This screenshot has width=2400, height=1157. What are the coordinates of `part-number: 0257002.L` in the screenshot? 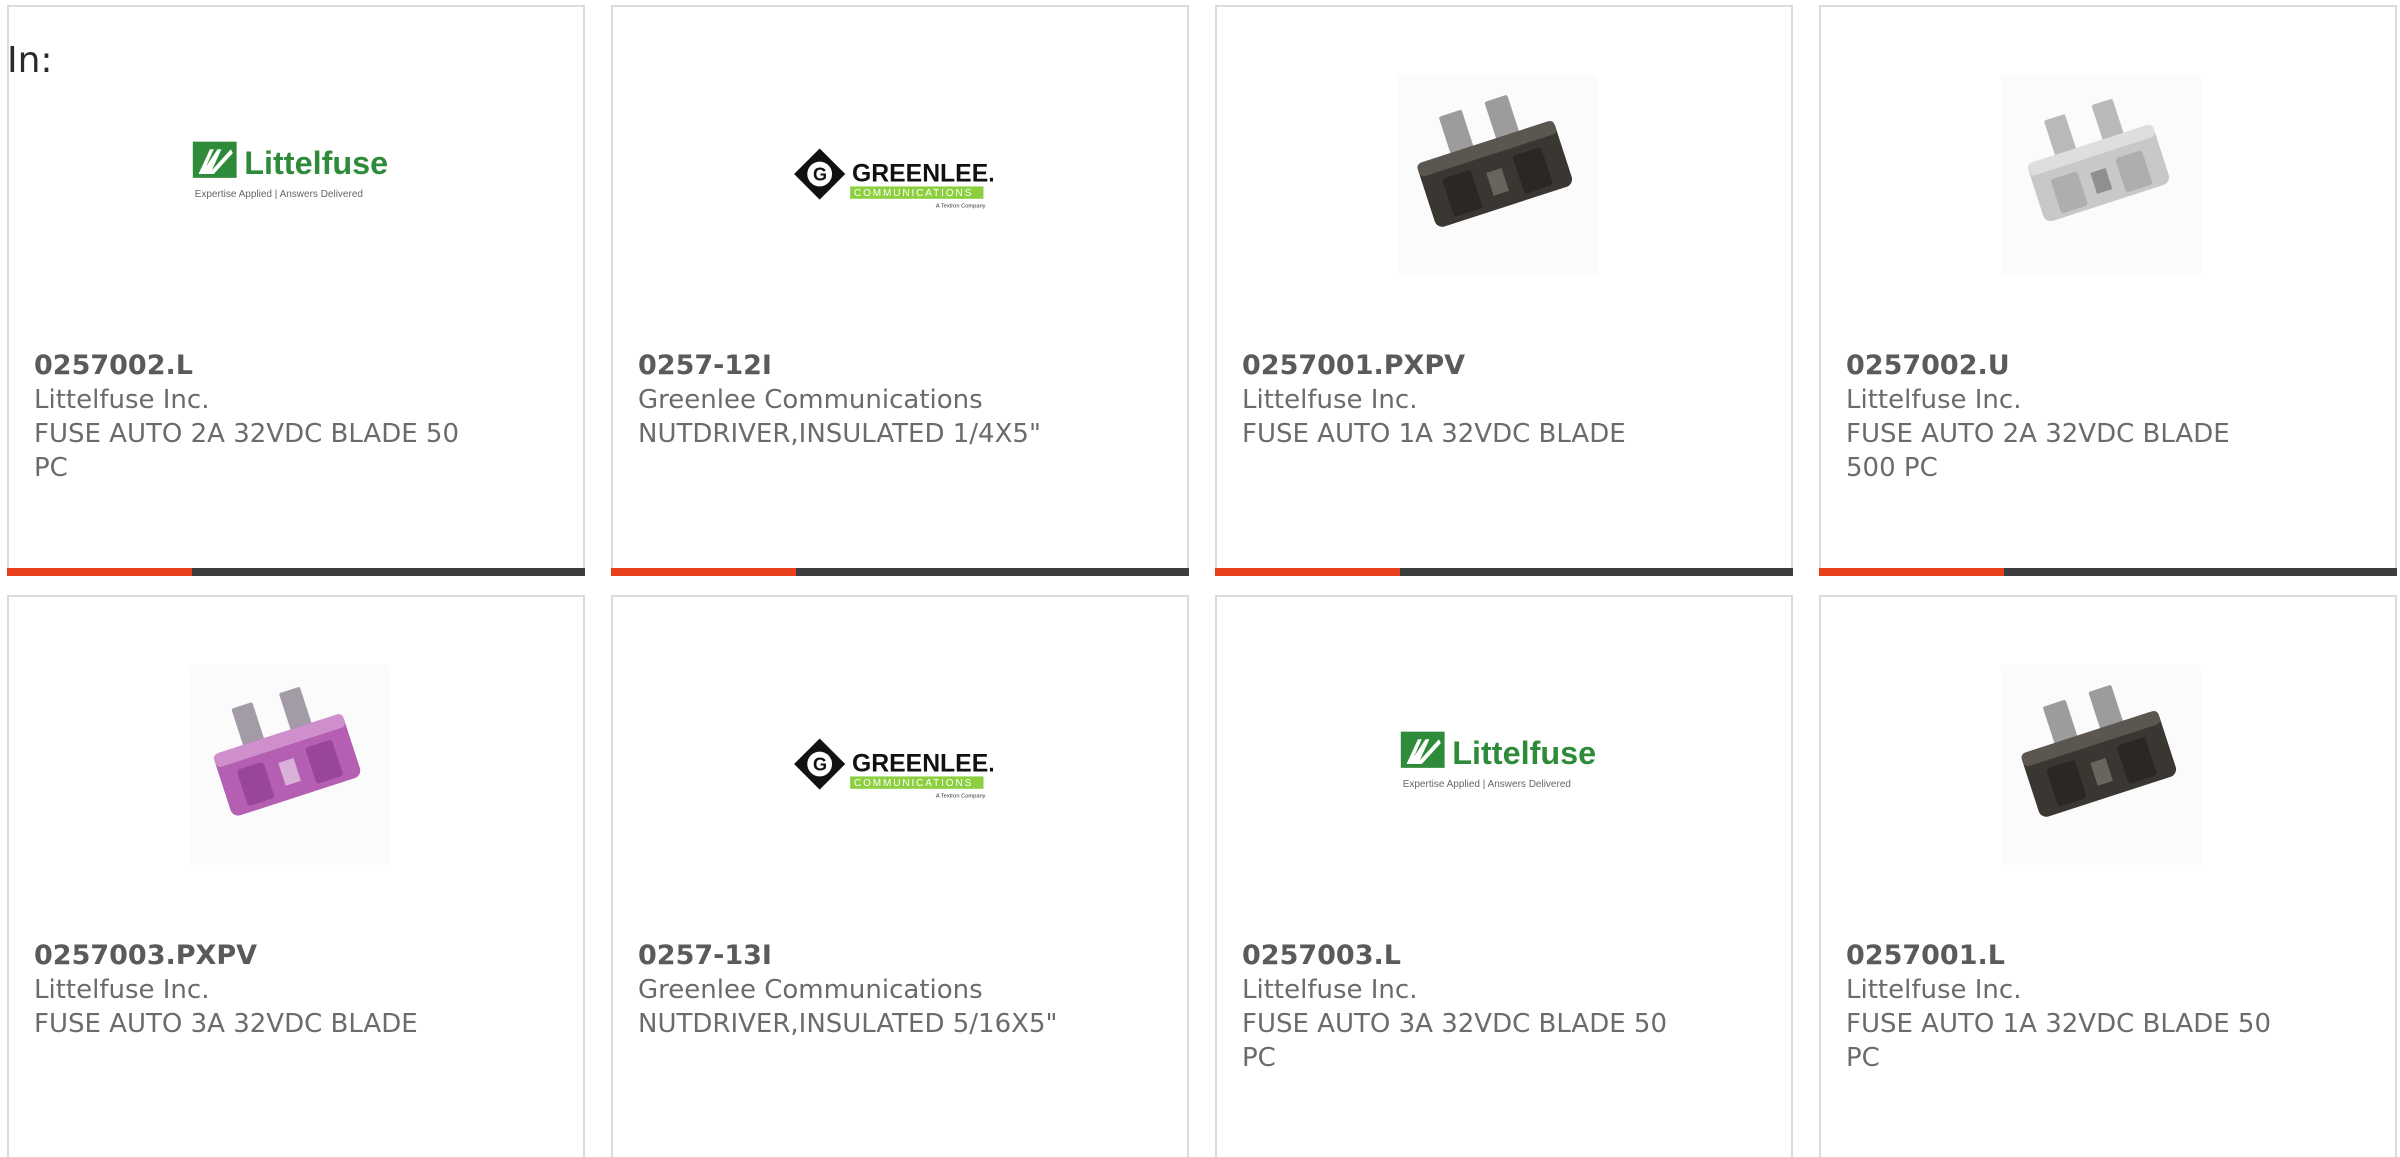 It's located at (113, 366).